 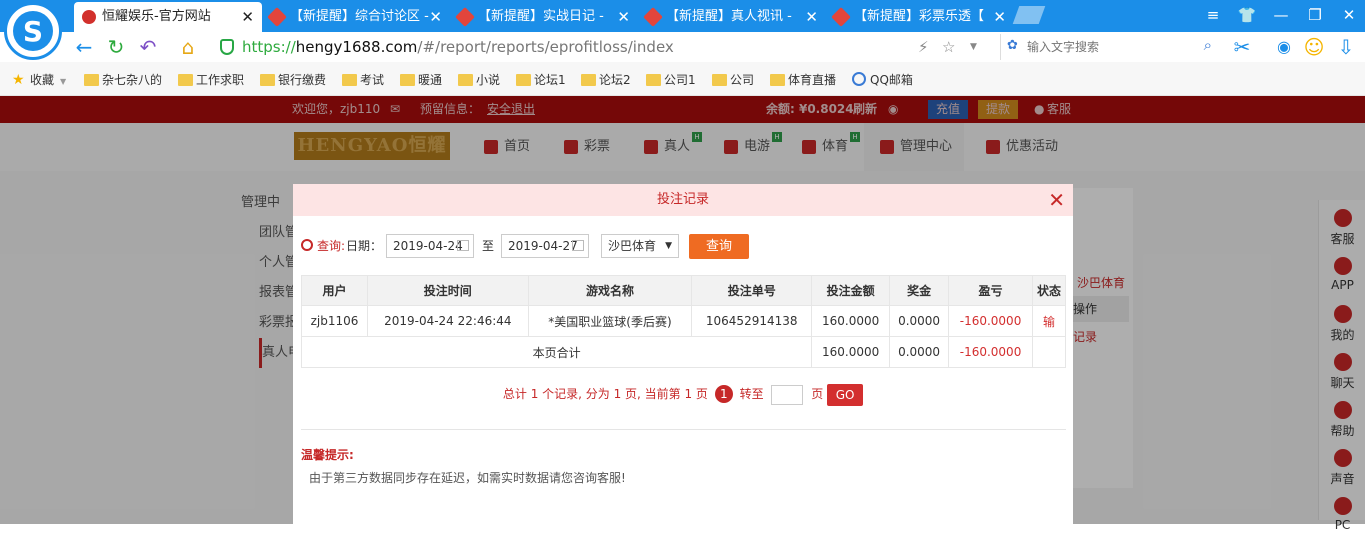 What do you see at coordinates (33, 31) in the screenshot?
I see `browser-logo: S` at bounding box center [33, 31].